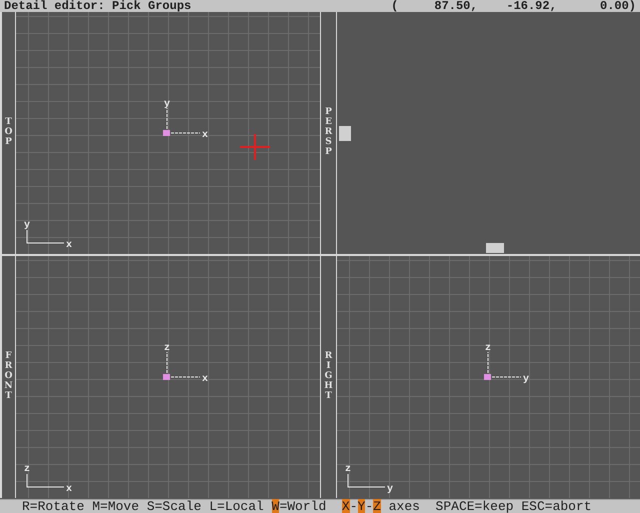 This screenshot has height=513, width=640. I want to click on viewport-label: RIGHT, so click(328, 377).